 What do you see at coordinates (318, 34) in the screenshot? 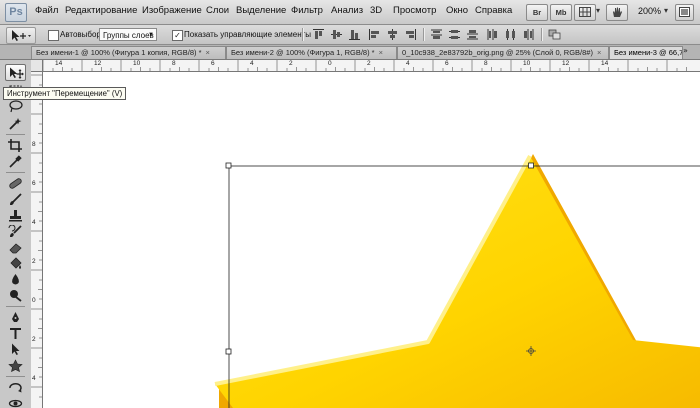
I see `align-top-icon` at bounding box center [318, 34].